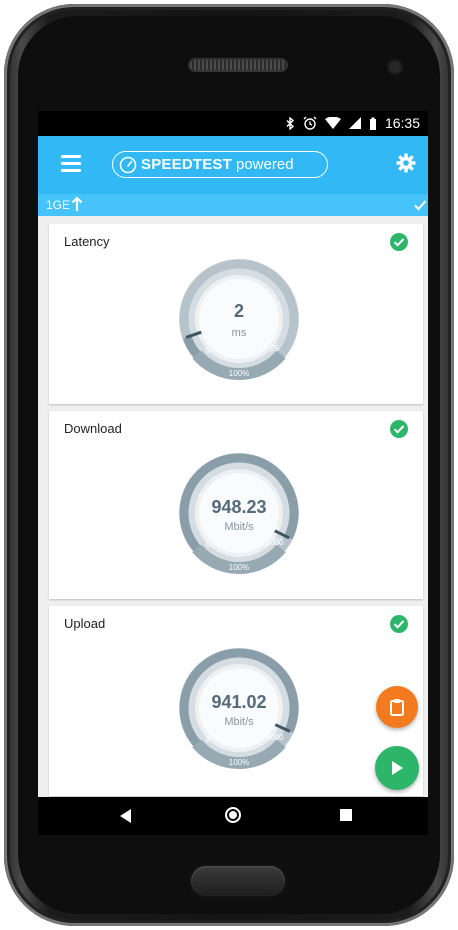  What do you see at coordinates (290, 123) in the screenshot?
I see `bluetooth-icon` at bounding box center [290, 123].